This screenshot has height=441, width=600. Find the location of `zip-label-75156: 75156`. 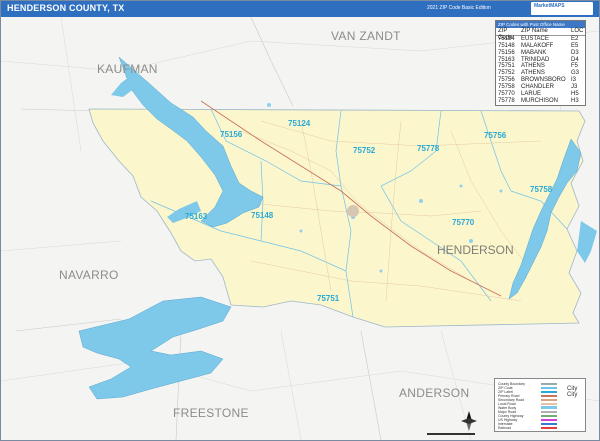

zip-label-75156: 75156 is located at coordinates (231, 134).